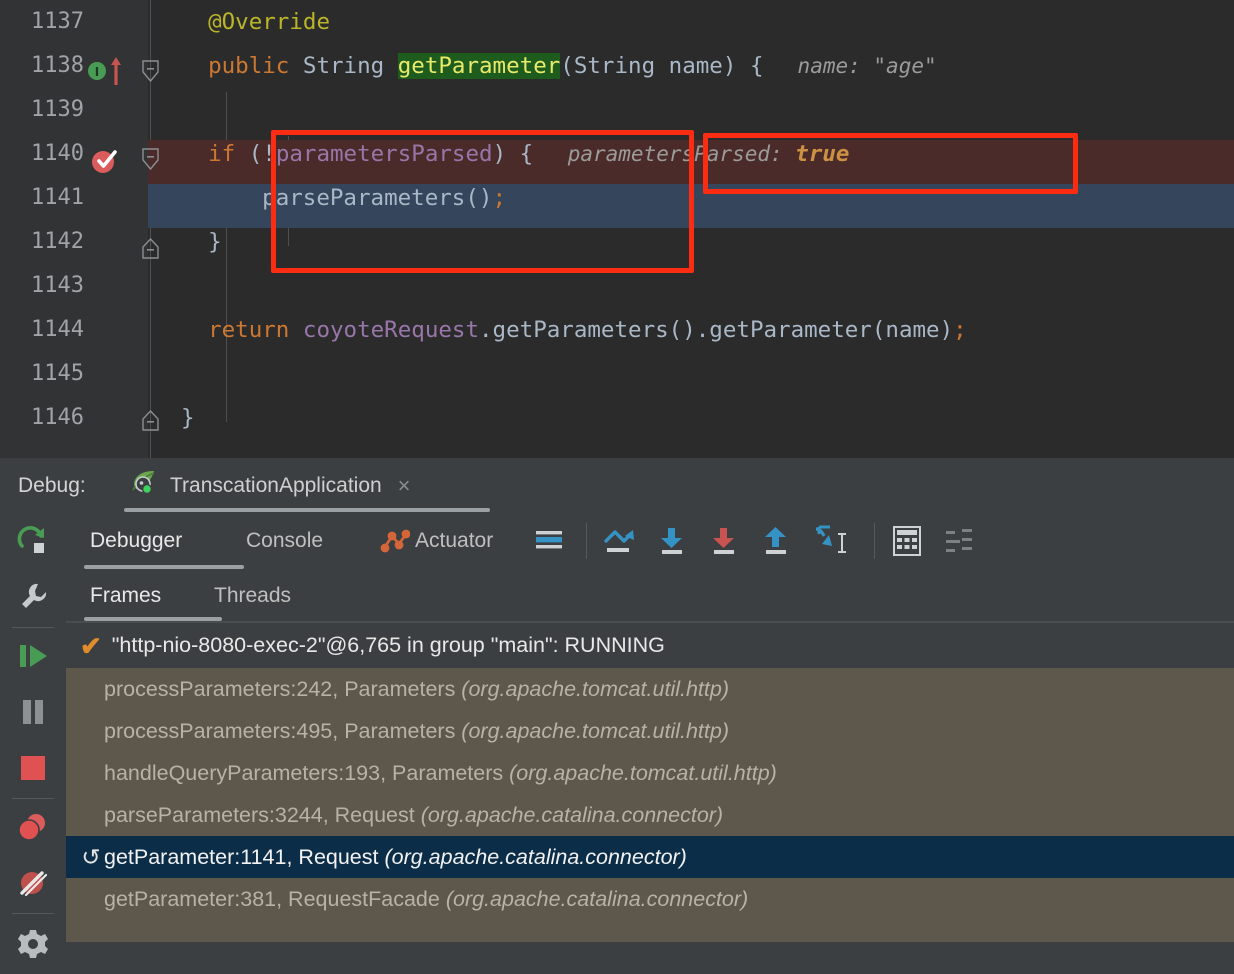  What do you see at coordinates (617, 286) in the screenshot?
I see `code-line: 1143` at bounding box center [617, 286].